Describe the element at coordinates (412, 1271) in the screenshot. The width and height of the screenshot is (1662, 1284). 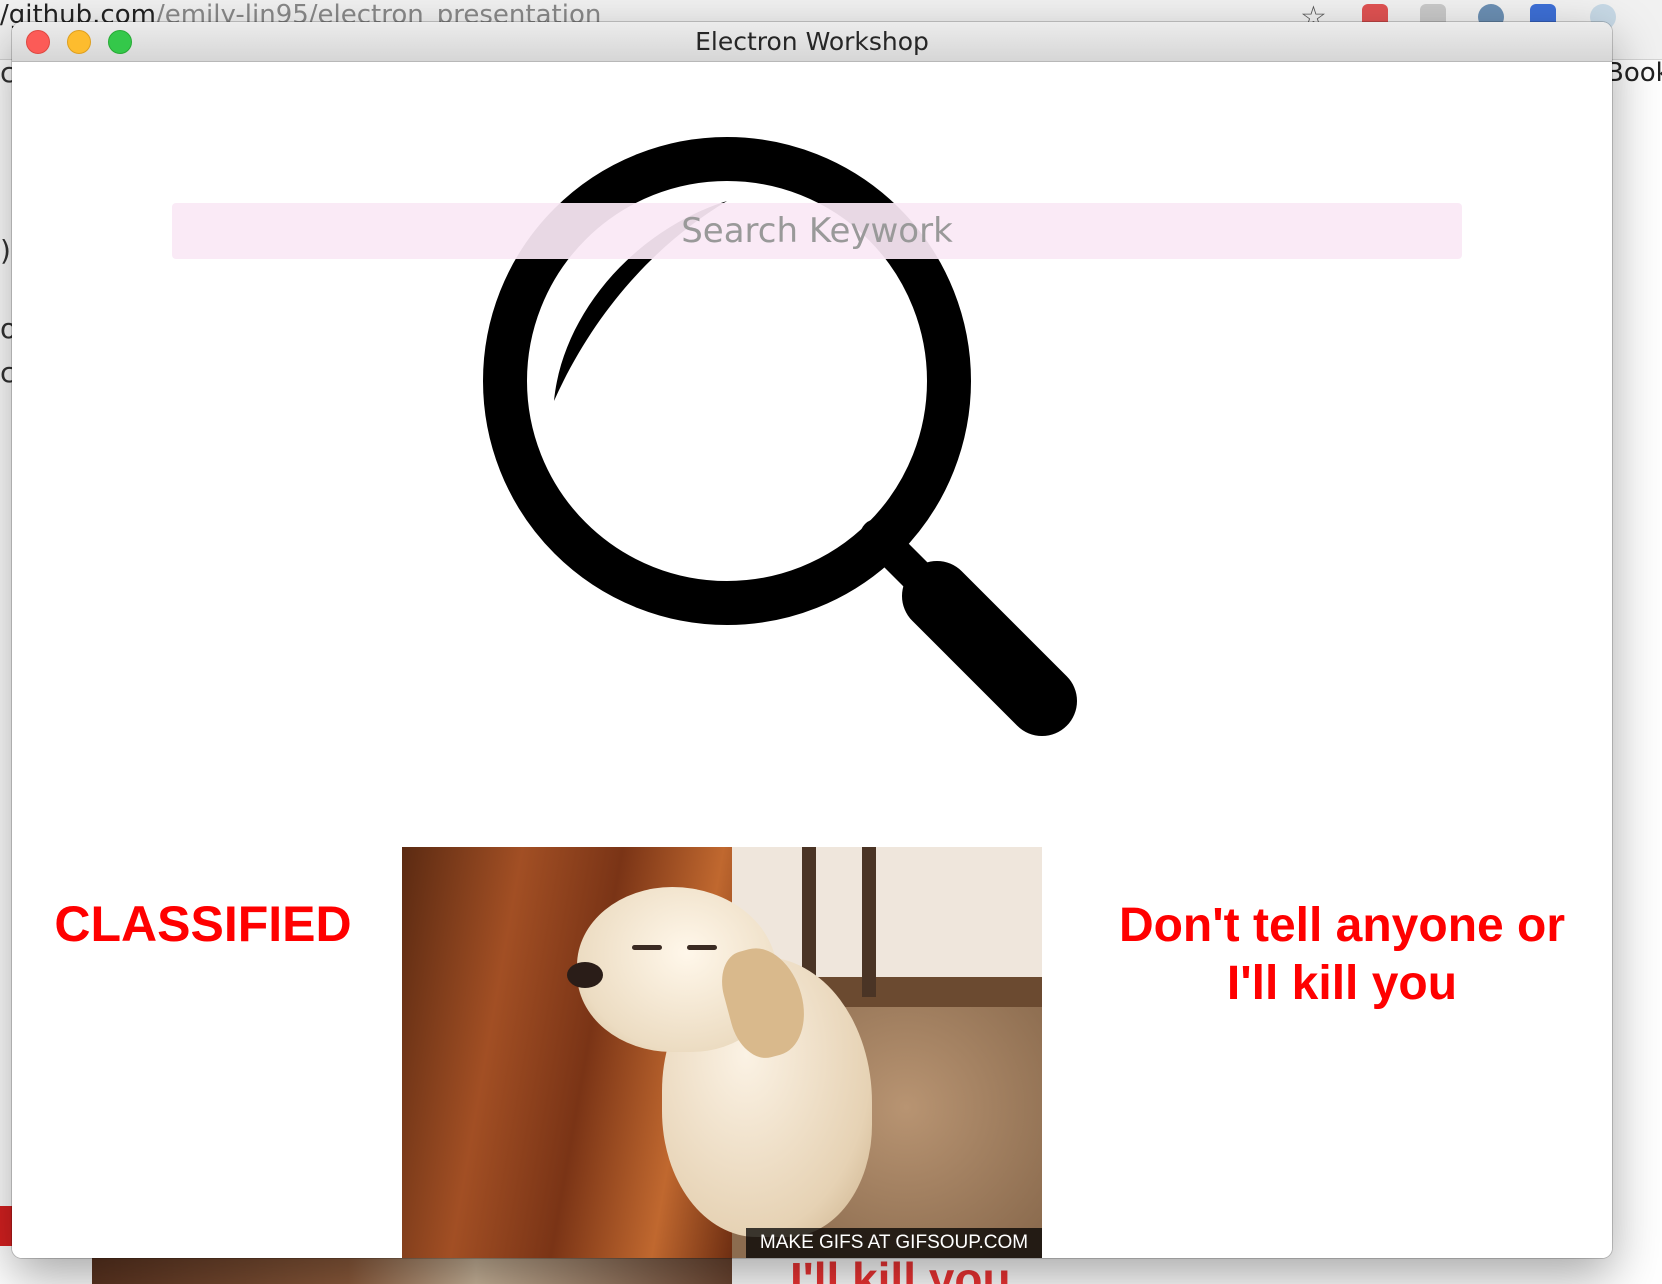
I see `background-puppy-image` at that location.